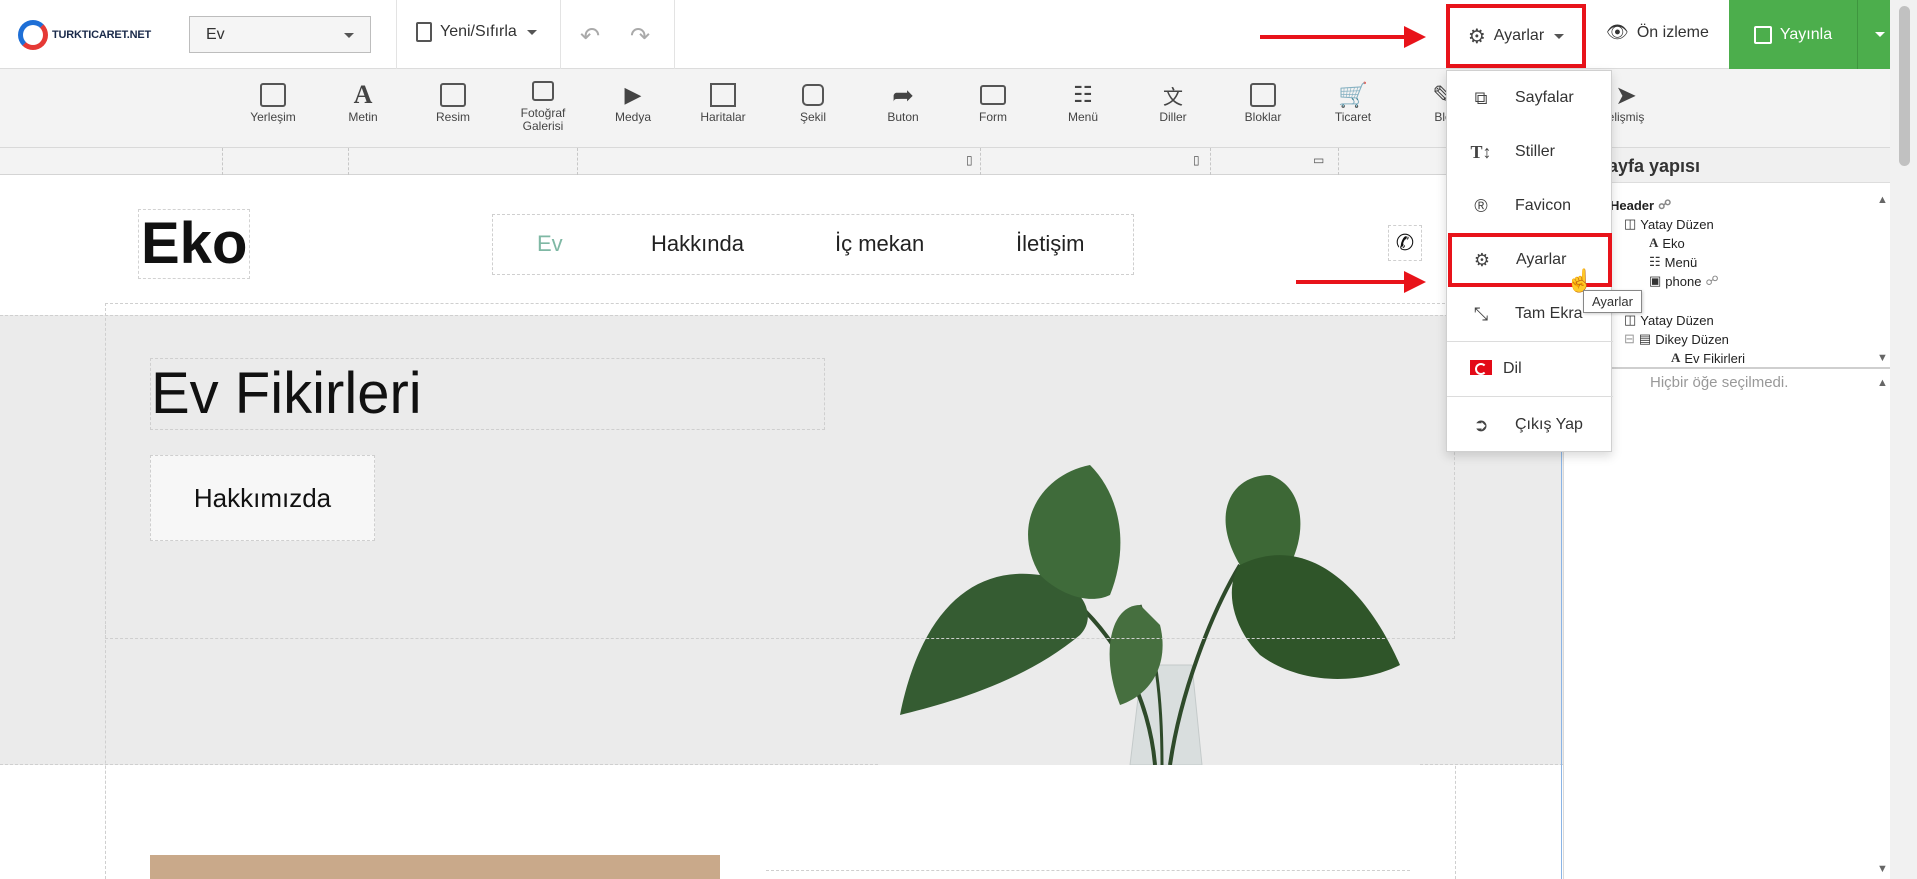  Describe the element at coordinates (550, 244) in the screenshot. I see `menu-item-home: Ev` at that location.